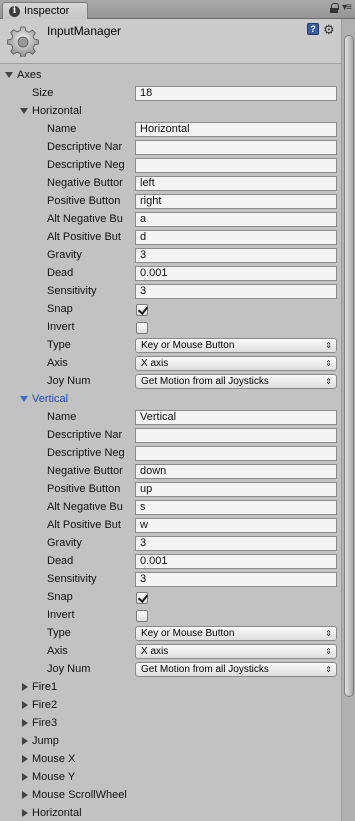  I want to click on axis-title: Mouse Y, so click(54, 777).